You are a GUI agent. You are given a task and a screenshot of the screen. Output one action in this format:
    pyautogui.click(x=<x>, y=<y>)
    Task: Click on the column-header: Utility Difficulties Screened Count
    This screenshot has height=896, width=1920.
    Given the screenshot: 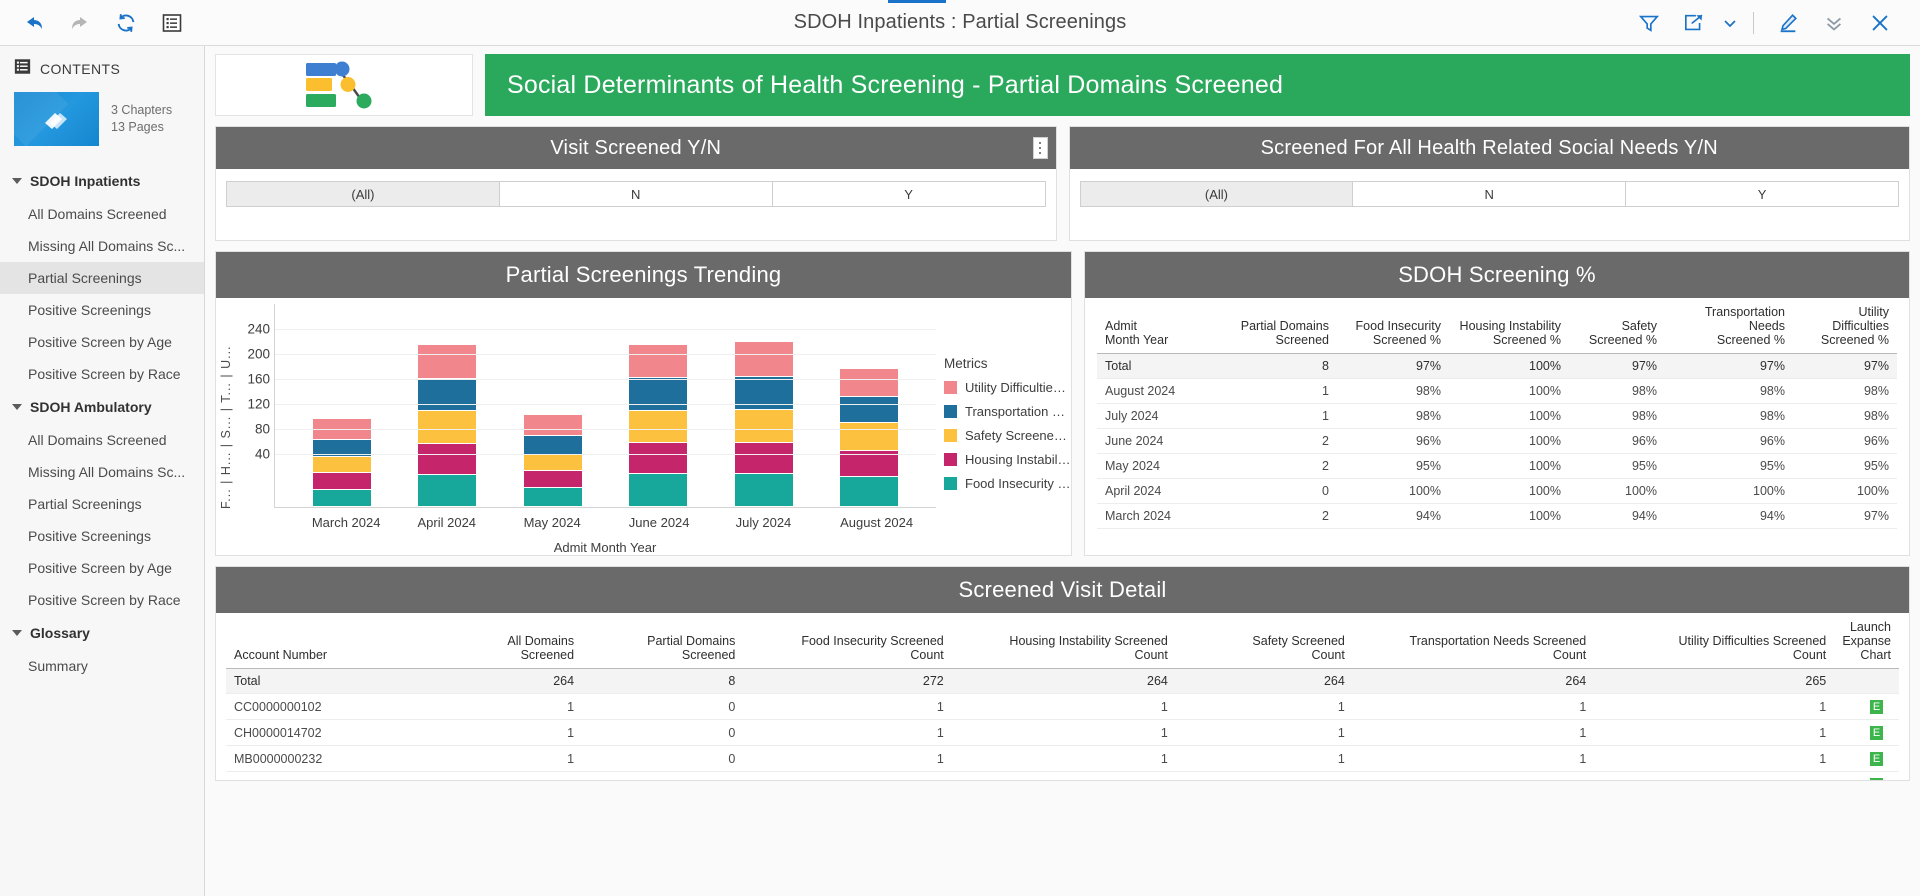 What is the action you would take?
    pyautogui.click(x=1714, y=641)
    